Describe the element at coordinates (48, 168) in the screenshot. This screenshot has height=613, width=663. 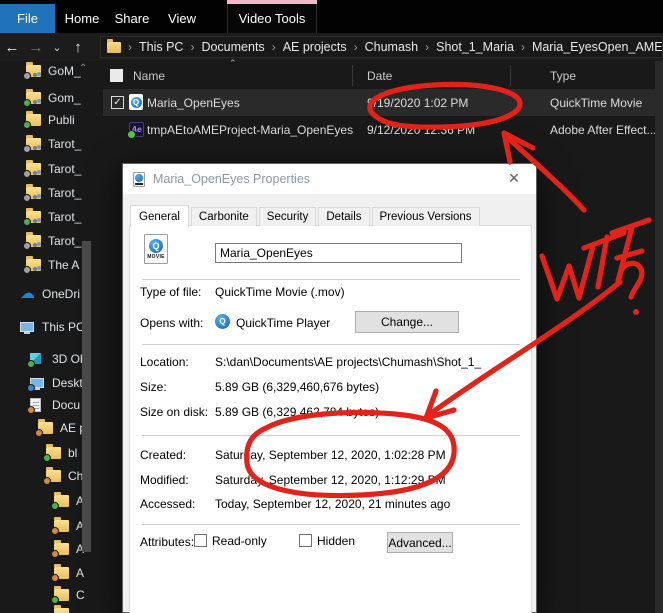
I see `sidebar-item-tarot2: Tarot_` at that location.